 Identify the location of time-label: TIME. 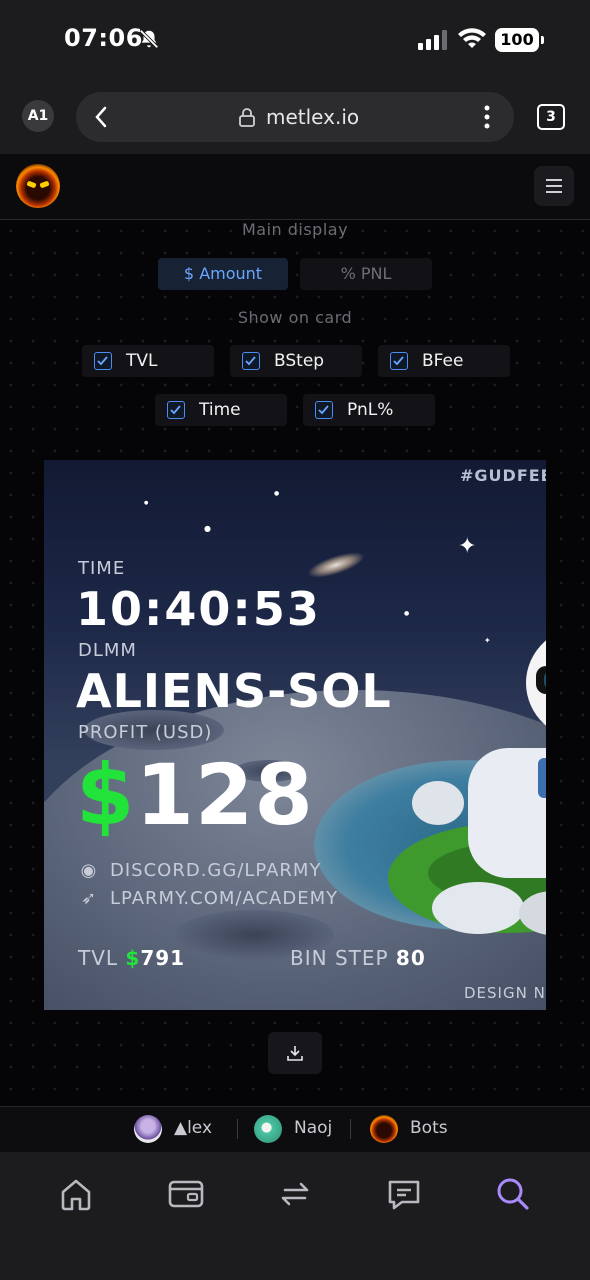
(102, 568).